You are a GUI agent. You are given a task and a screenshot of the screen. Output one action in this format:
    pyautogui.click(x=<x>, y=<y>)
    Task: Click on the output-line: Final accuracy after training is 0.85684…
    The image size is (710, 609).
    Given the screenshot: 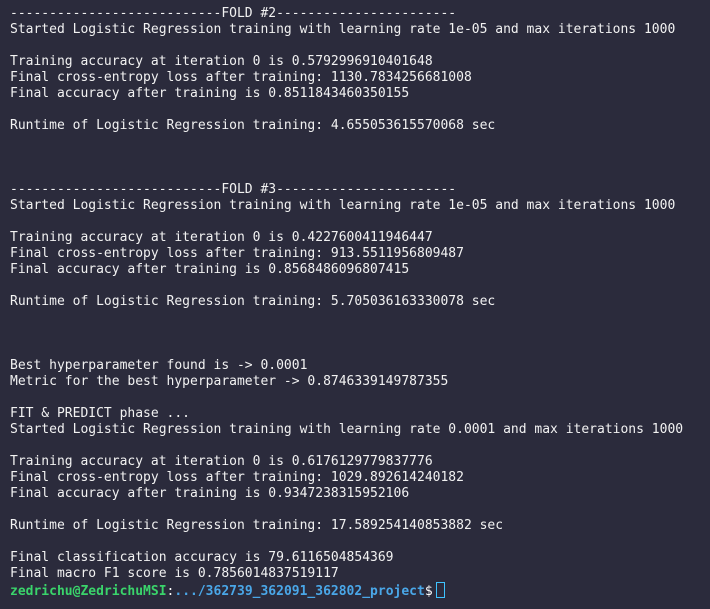 What is the action you would take?
    pyautogui.click(x=210, y=269)
    